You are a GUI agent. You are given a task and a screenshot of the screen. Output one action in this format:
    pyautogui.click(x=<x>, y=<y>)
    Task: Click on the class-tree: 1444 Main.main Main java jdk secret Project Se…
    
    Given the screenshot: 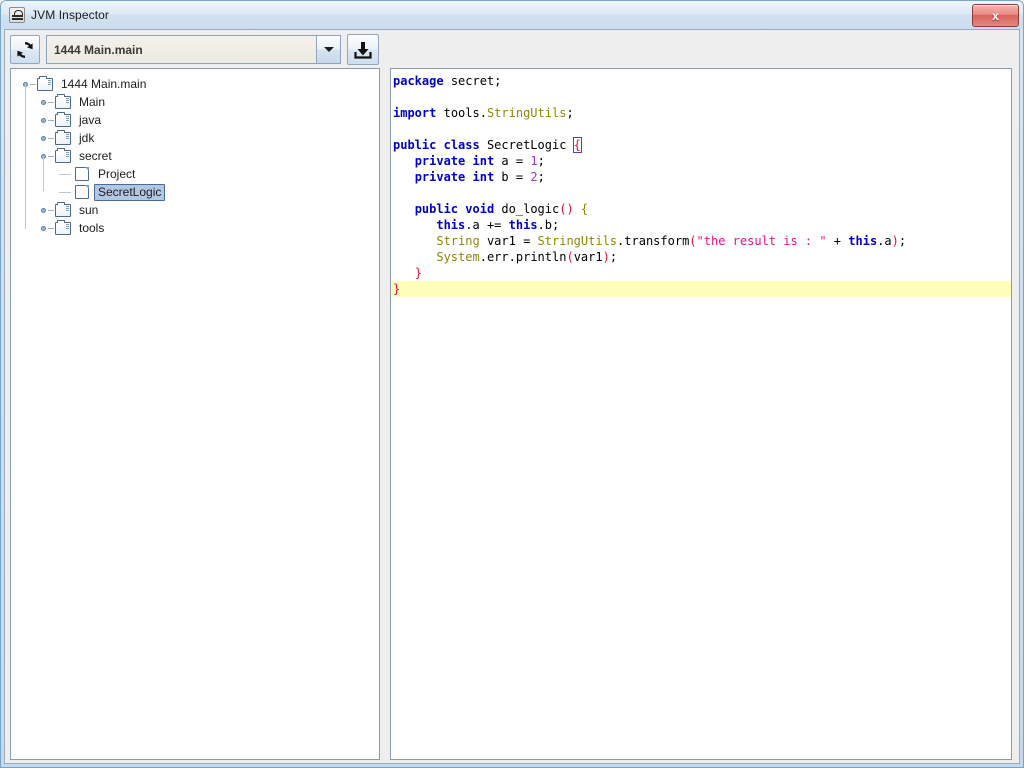 What is the action you would take?
    pyautogui.click(x=195, y=153)
    